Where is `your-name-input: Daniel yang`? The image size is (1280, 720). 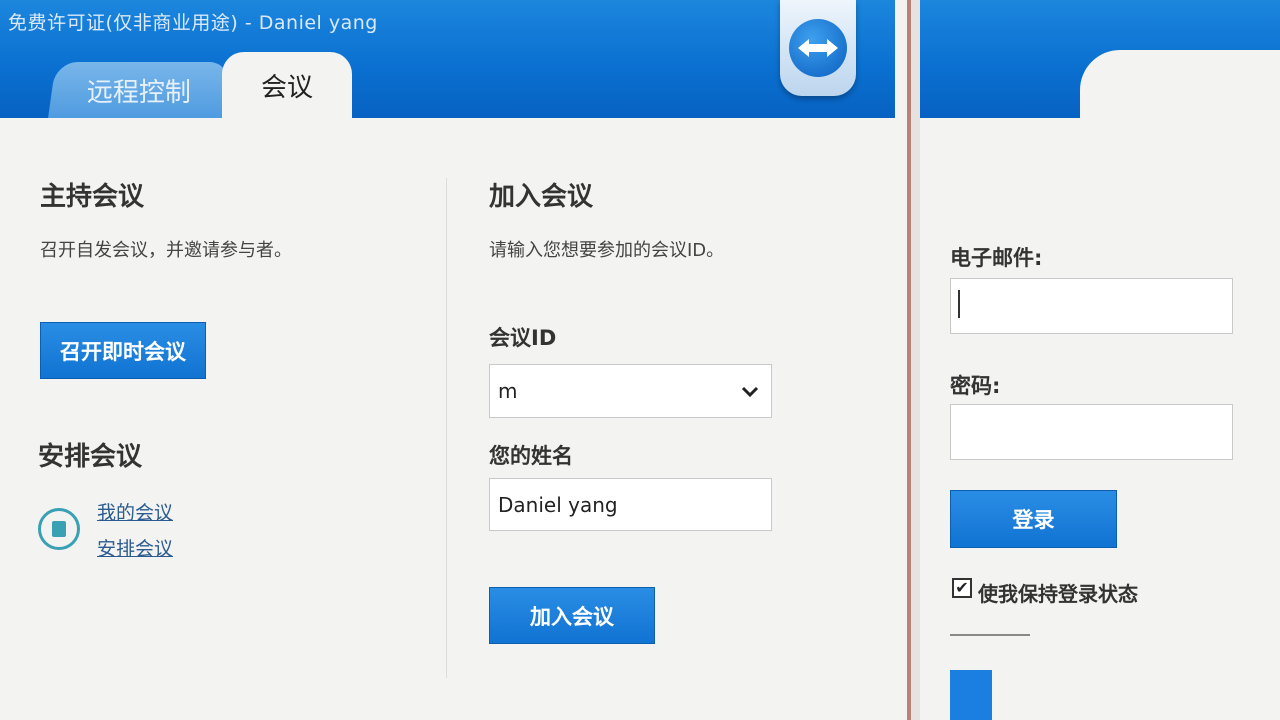 your-name-input: Daniel yang is located at coordinates (630, 504).